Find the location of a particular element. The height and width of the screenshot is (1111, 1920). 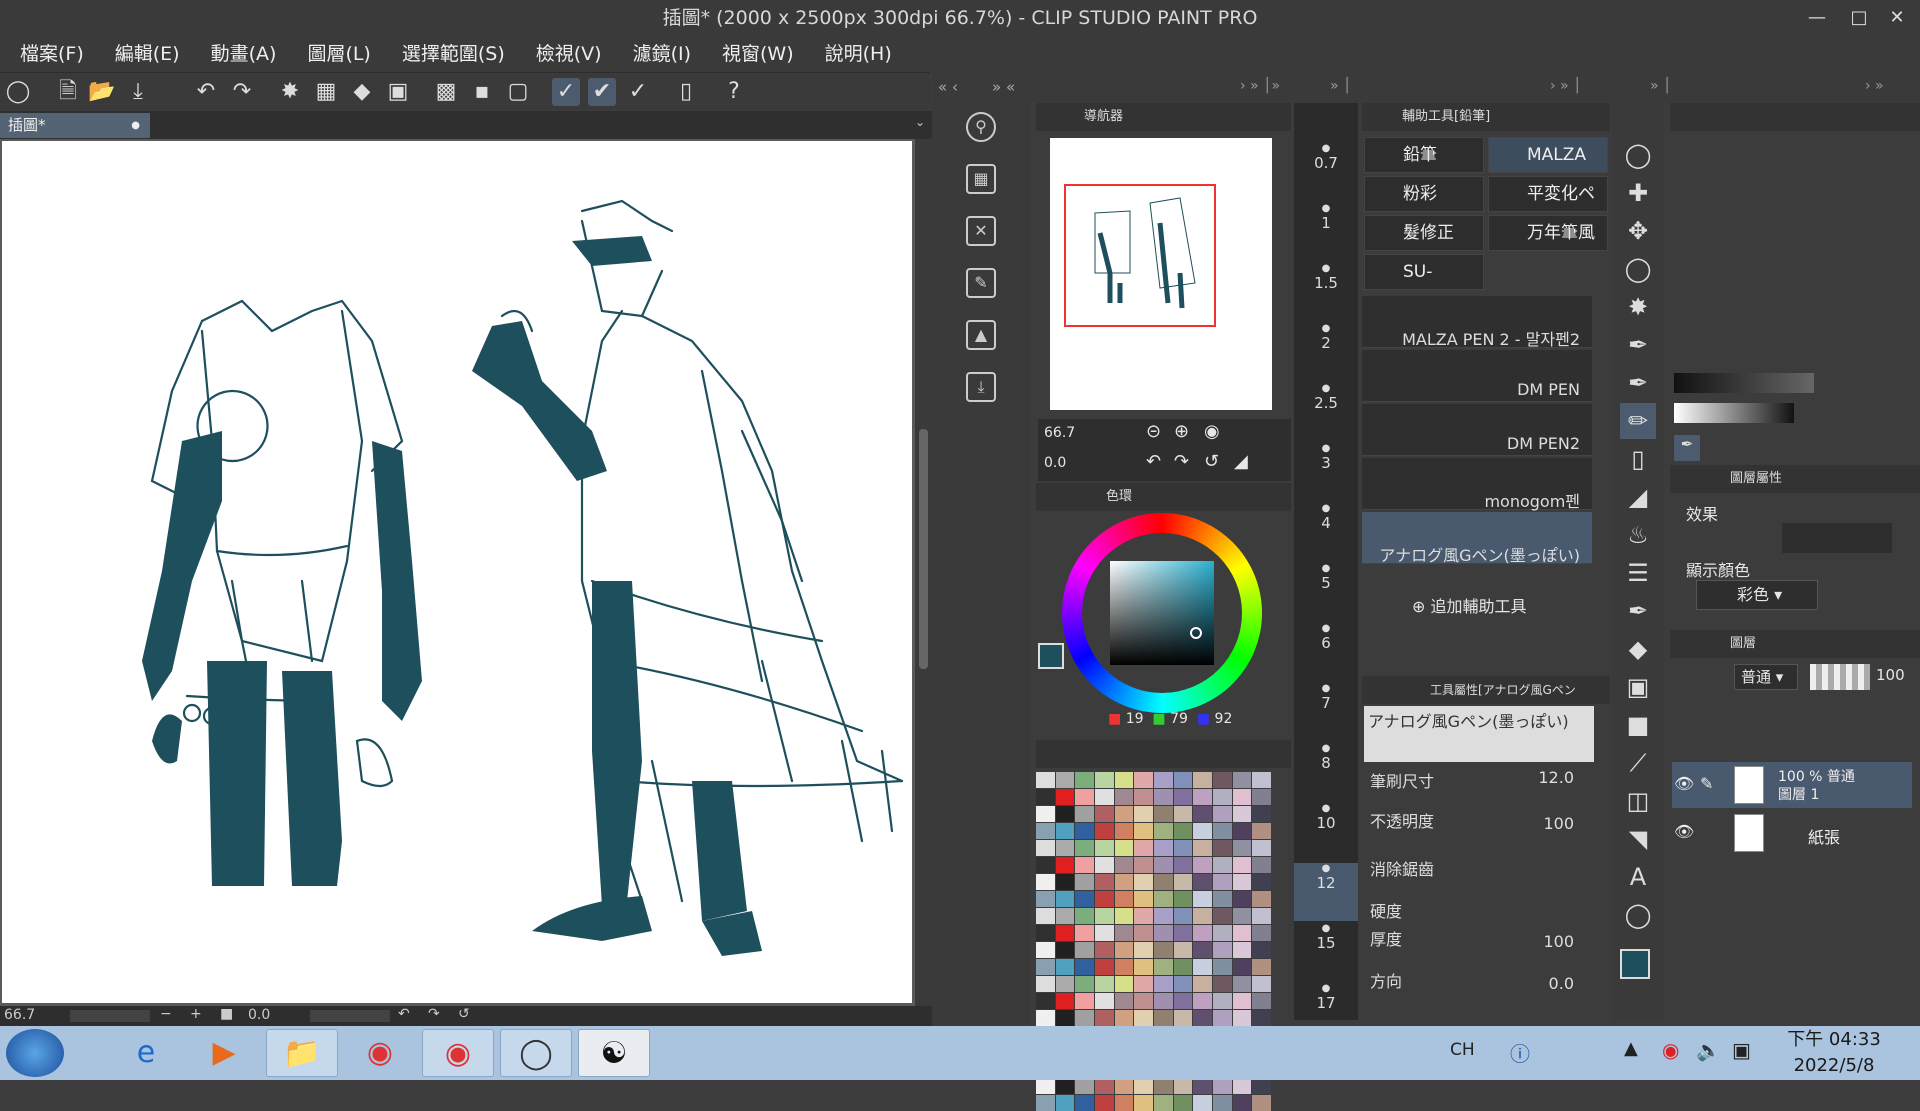

brush-size-preset: ● 10 is located at coordinates (1326, 832).